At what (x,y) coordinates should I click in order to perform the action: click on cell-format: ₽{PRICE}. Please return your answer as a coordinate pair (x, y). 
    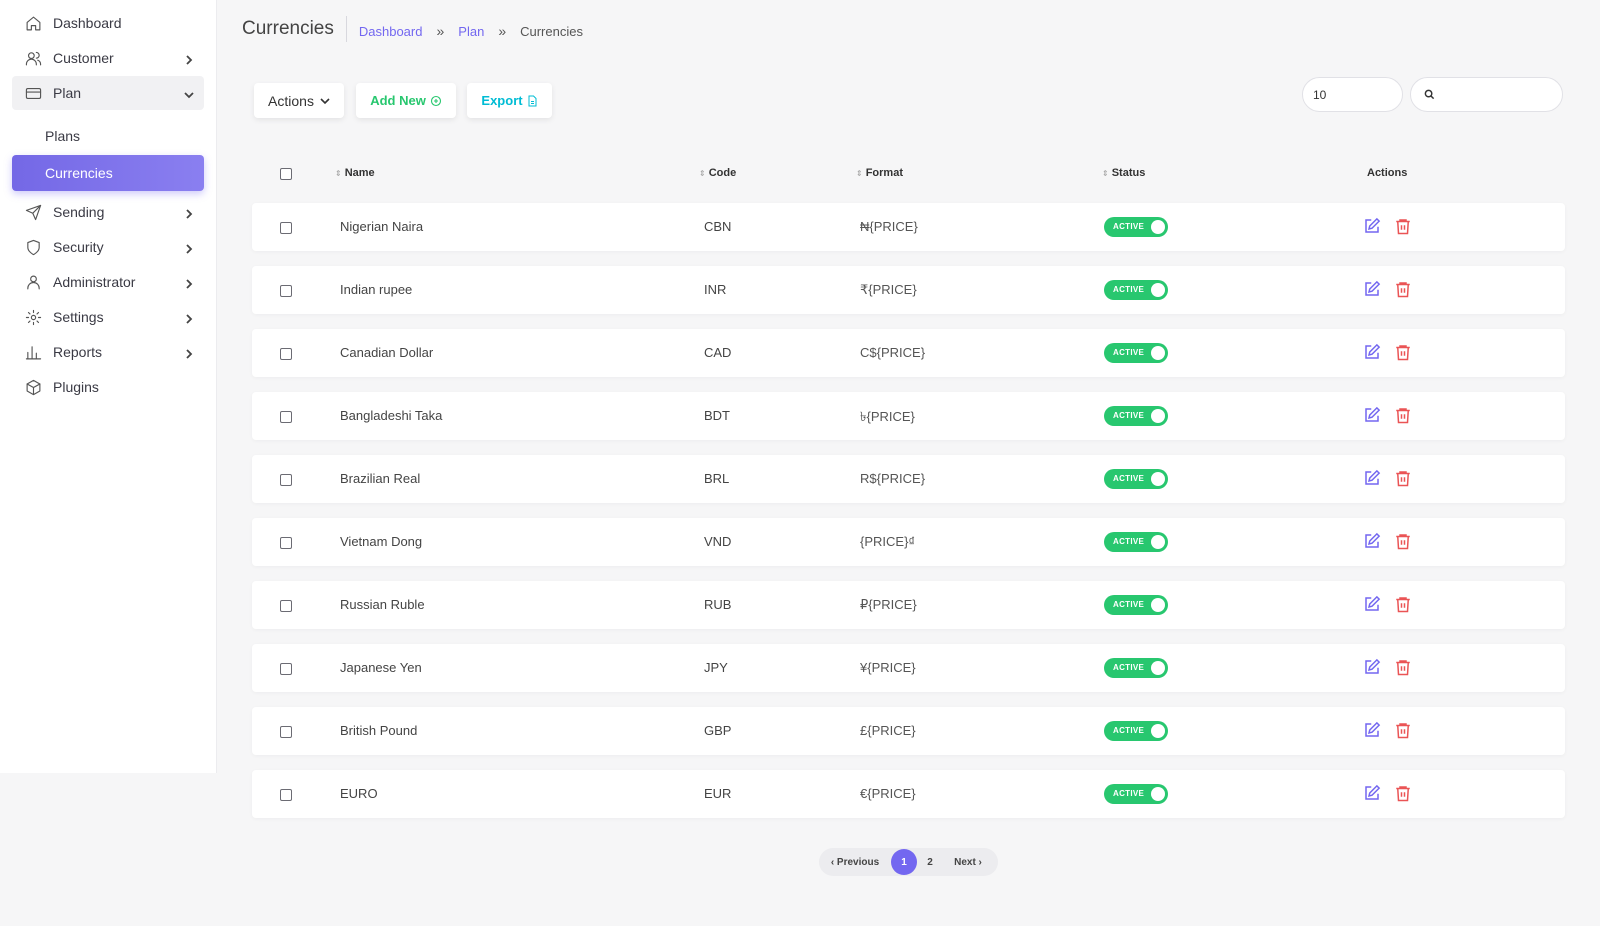
    Looking at the image, I should click on (888, 604).